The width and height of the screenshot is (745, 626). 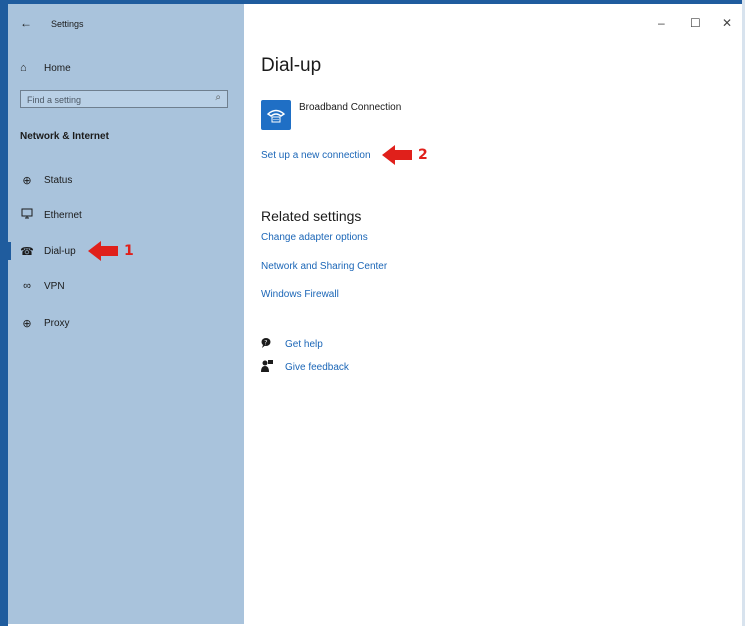 I want to click on sidebar-section-heading: Network & Internet, so click(x=64, y=136).